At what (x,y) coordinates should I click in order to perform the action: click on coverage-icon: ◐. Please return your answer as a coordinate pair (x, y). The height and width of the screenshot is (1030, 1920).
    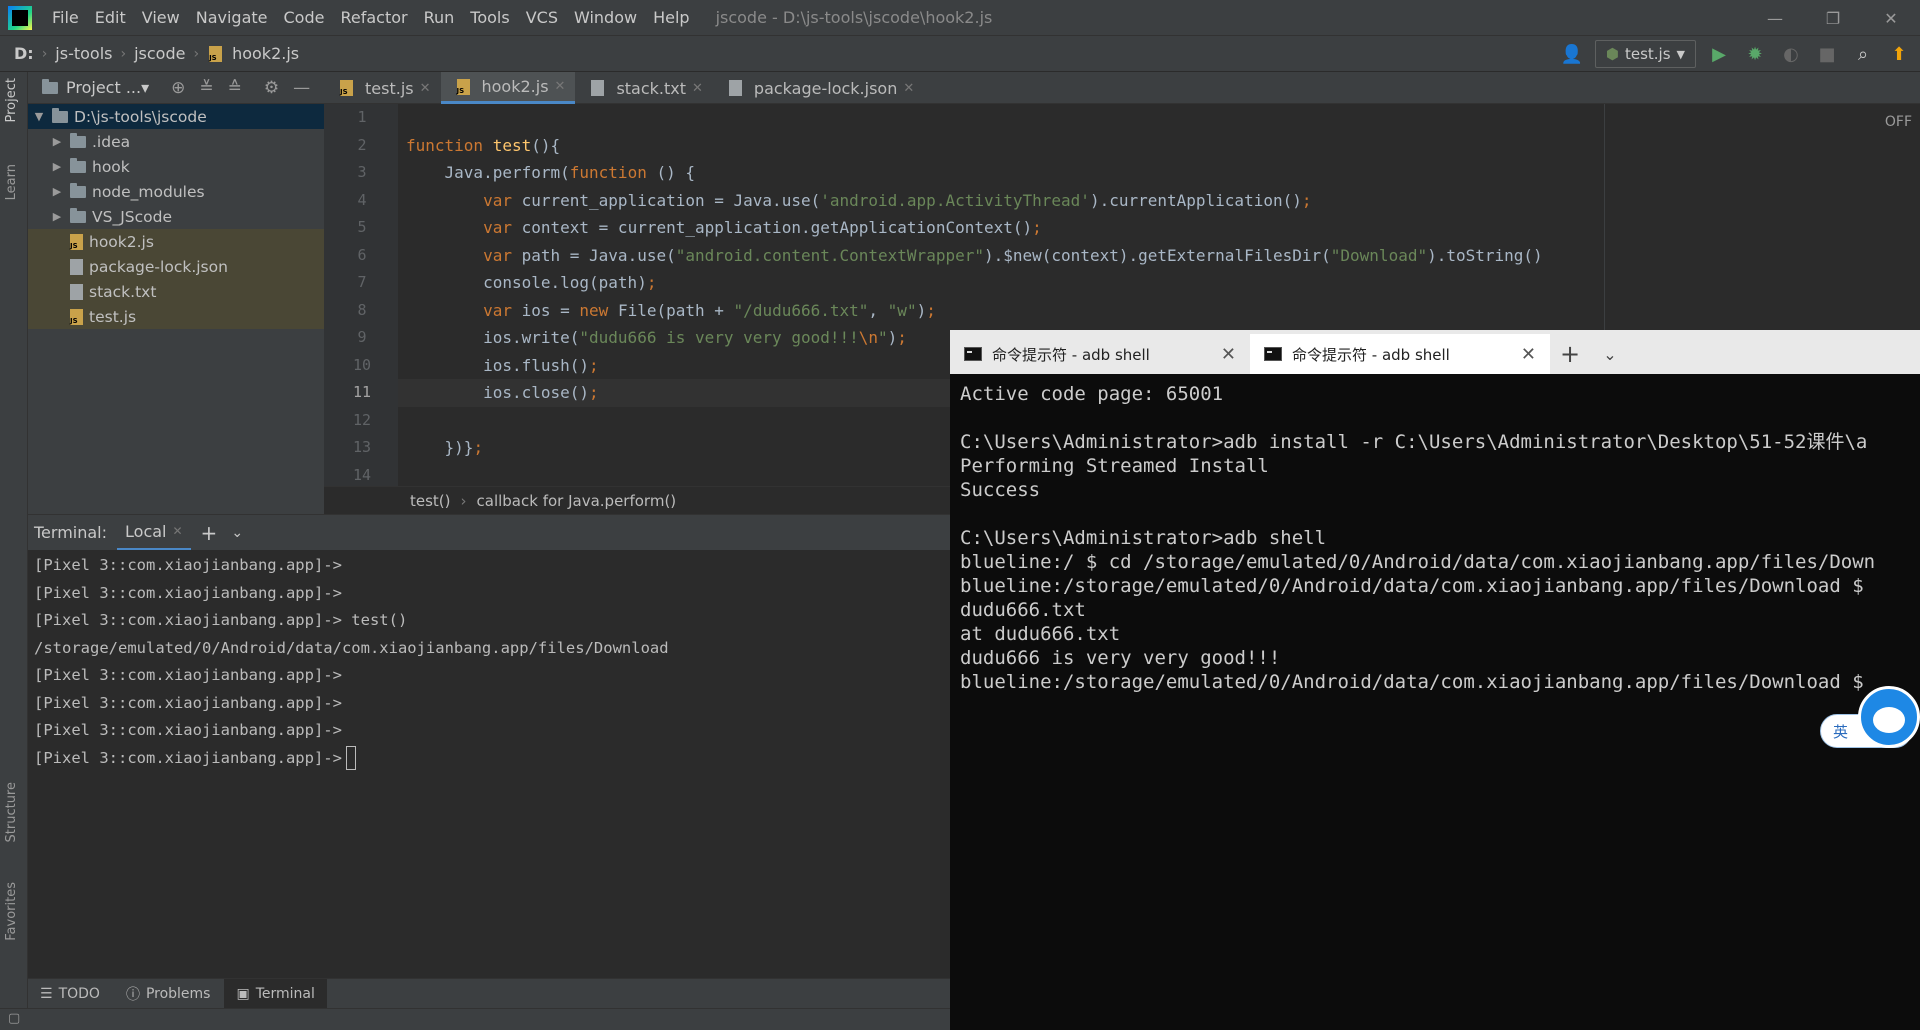
    Looking at the image, I should click on (1791, 54).